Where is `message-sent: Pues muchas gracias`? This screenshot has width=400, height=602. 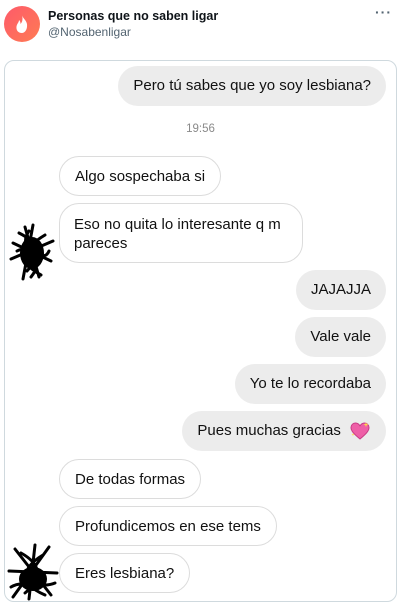
message-sent: Pues muchas gracias is located at coordinates (284, 431).